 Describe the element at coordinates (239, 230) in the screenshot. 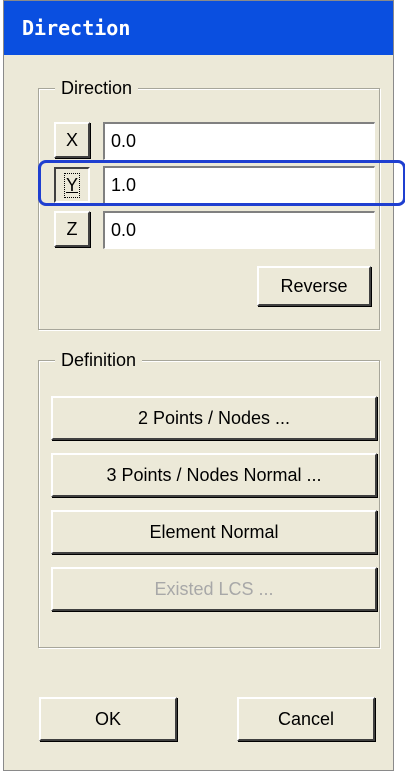

I see `z-value-field: 0.0` at that location.